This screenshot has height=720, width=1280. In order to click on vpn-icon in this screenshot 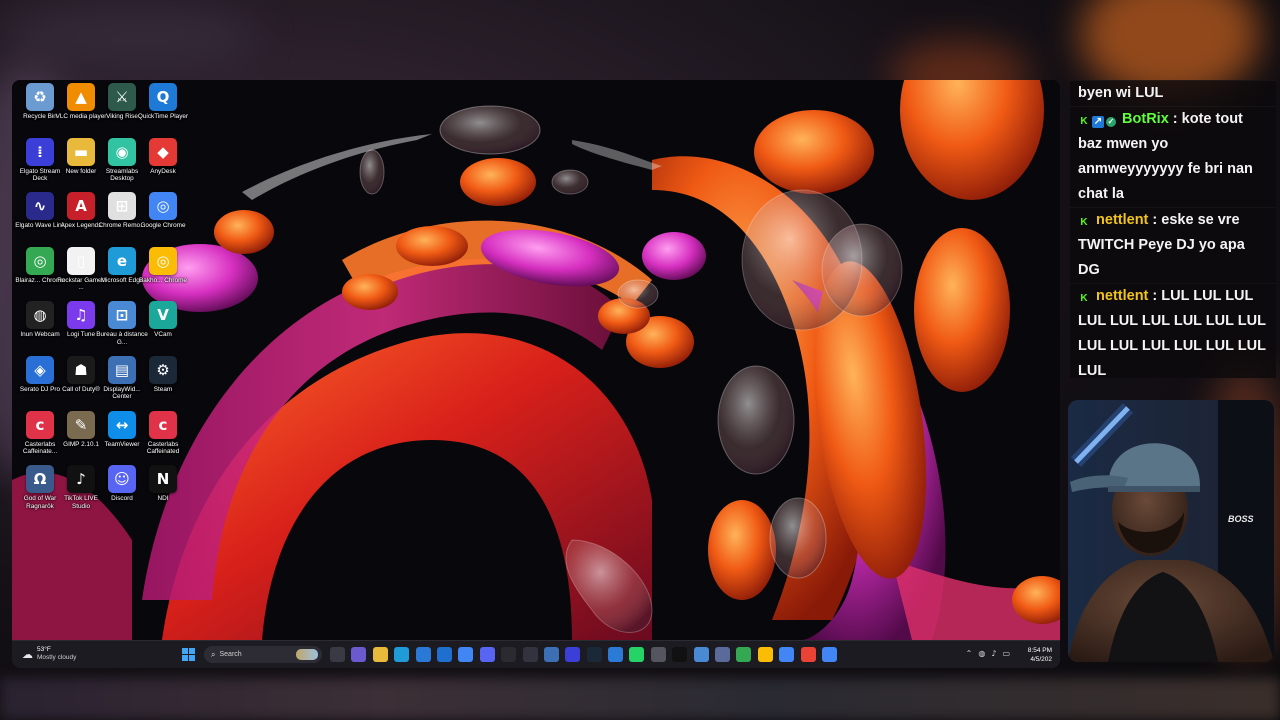, I will do `click(723, 654)`.